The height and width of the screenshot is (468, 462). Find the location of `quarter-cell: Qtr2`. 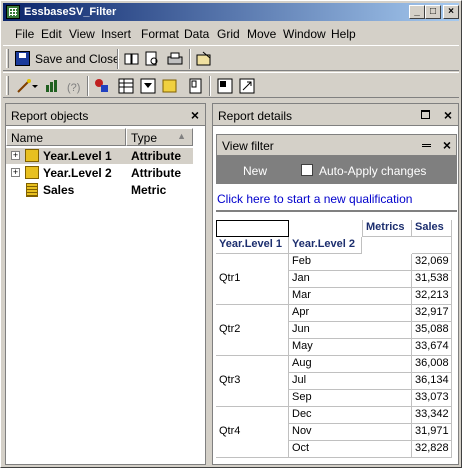

quarter-cell: Qtr2 is located at coordinates (252, 330).